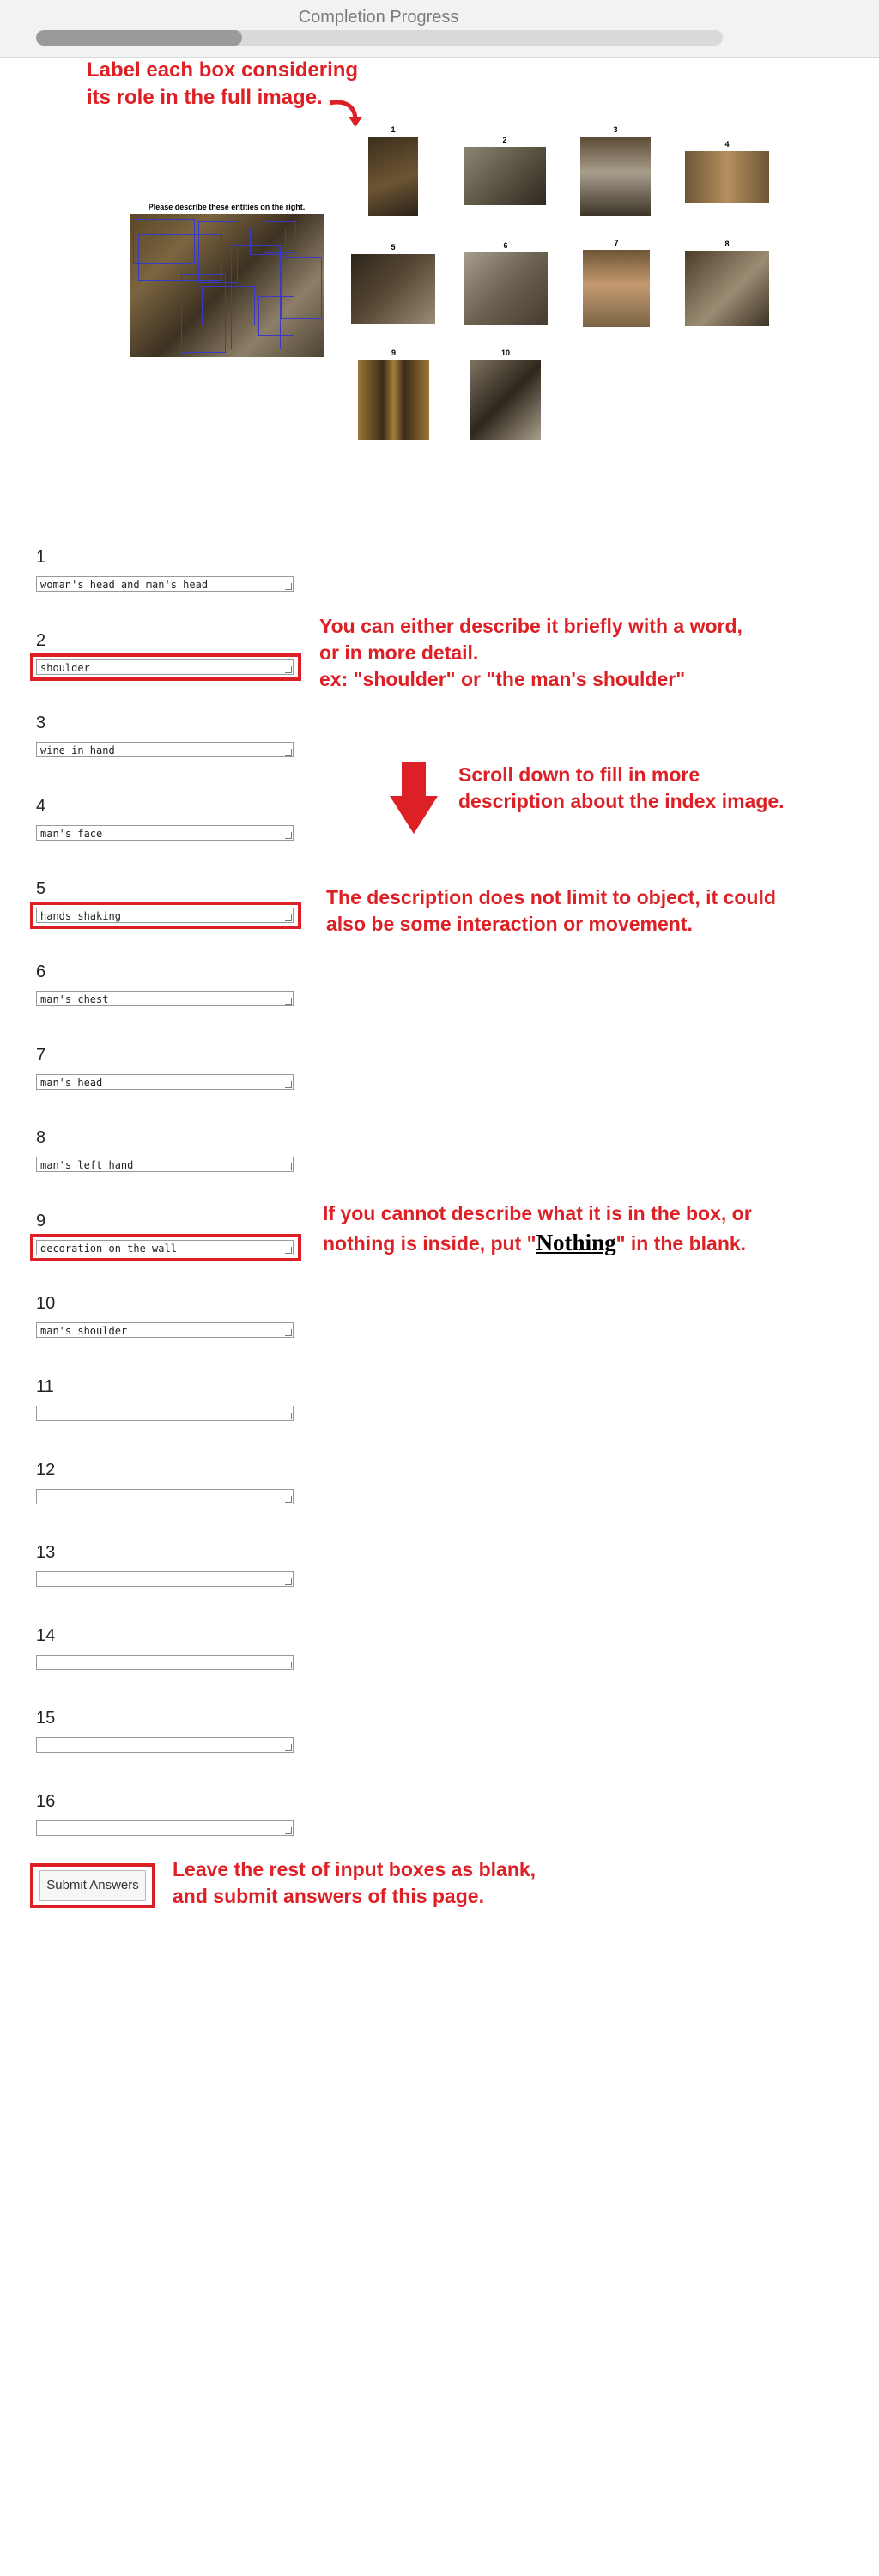 Image resolution: width=879 pixels, height=2576 pixels. Describe the element at coordinates (41, 1056) in the screenshot. I see `field-label: 7` at that location.